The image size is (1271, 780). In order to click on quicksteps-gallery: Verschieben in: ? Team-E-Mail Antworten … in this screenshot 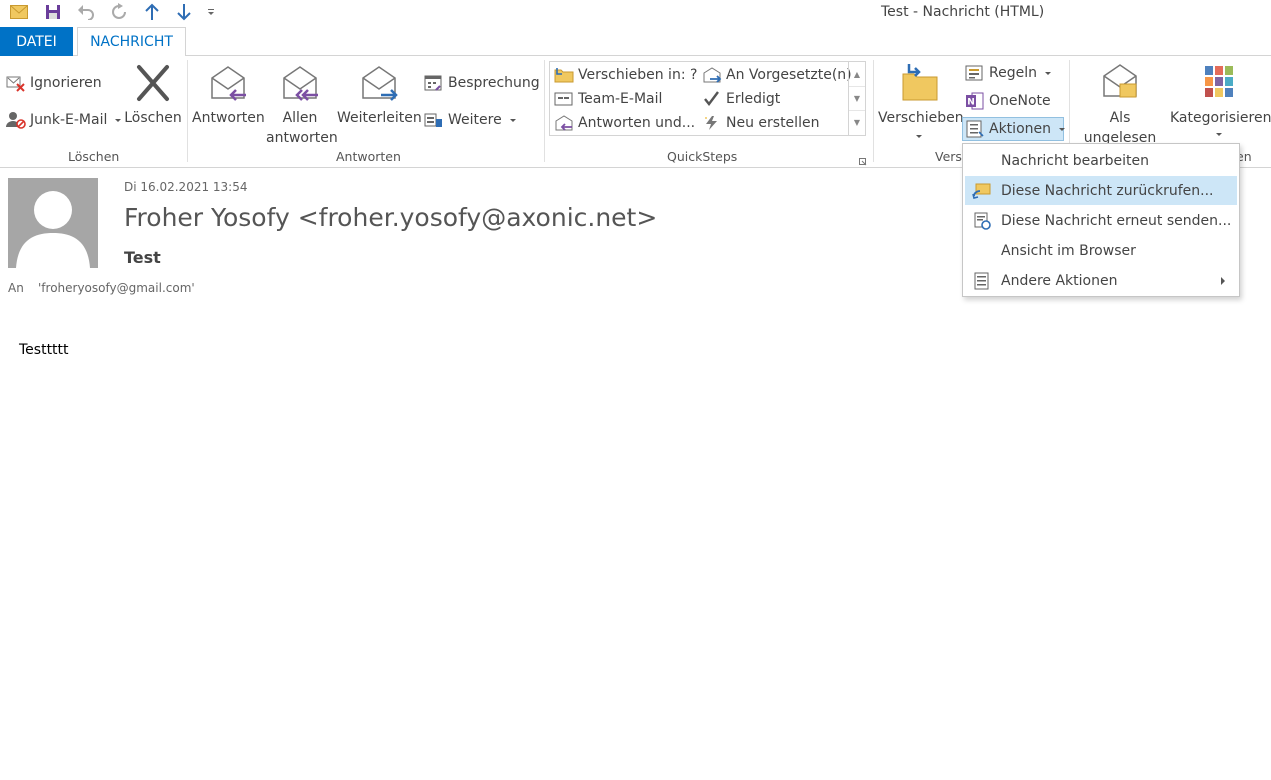, I will do `click(707, 98)`.